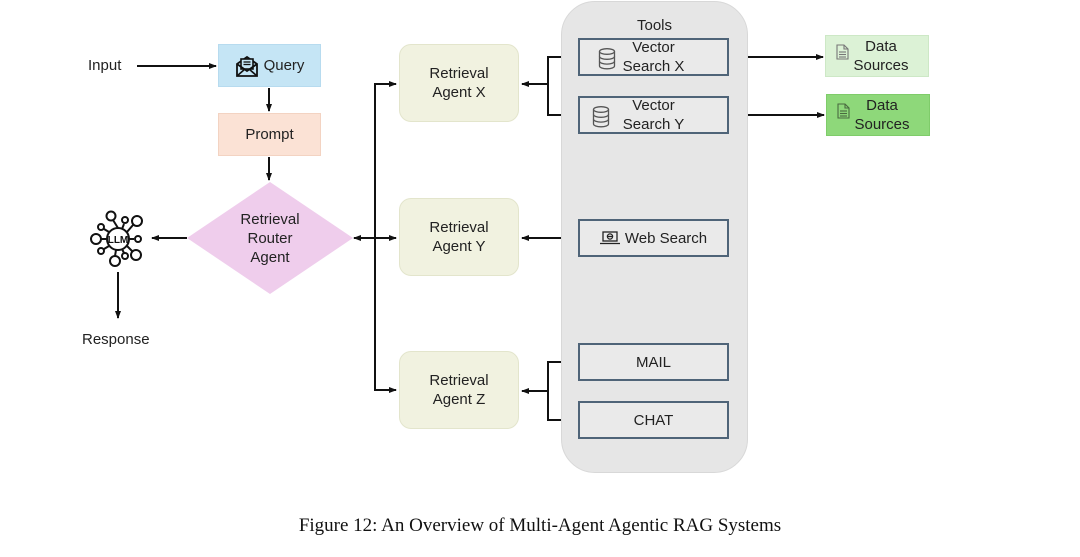  Describe the element at coordinates (666, 238) in the screenshot. I see `web-search-label: Web Search` at that location.